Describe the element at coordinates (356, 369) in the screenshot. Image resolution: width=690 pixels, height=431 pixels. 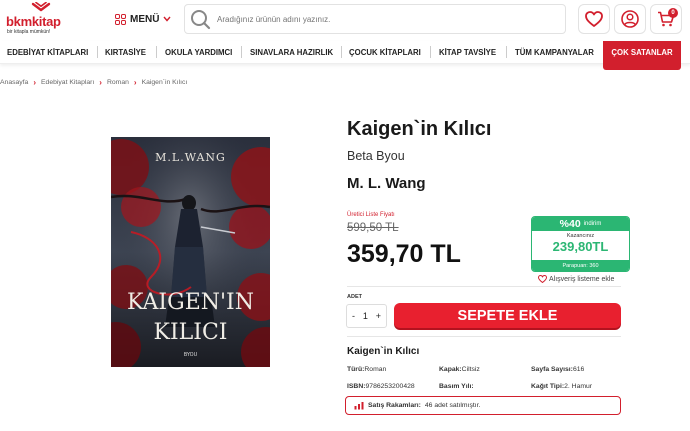
I see `spec-label: Türü:` at that location.